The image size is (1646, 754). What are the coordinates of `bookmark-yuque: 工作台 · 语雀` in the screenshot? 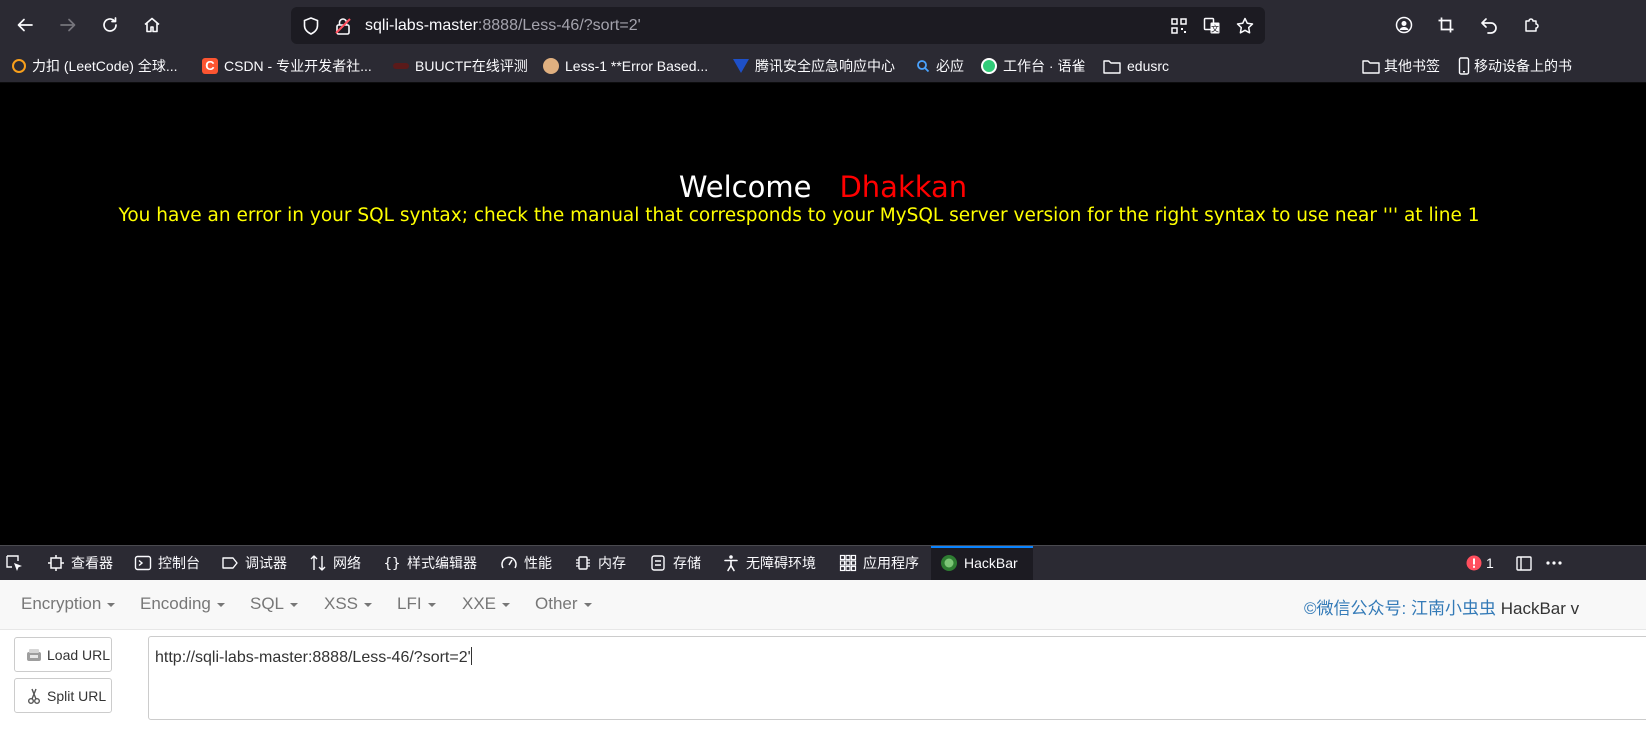 It's located at (1033, 66).